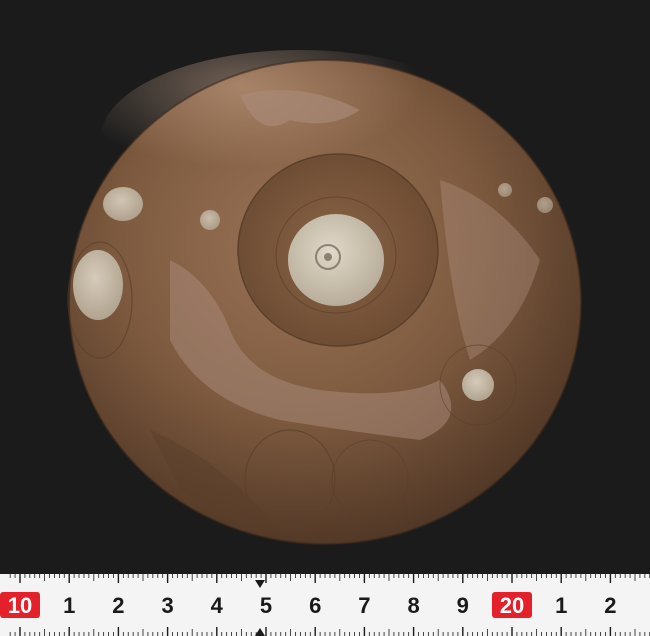  Describe the element at coordinates (545, 205) in the screenshot. I see `small-ammonite-far-right` at that location.